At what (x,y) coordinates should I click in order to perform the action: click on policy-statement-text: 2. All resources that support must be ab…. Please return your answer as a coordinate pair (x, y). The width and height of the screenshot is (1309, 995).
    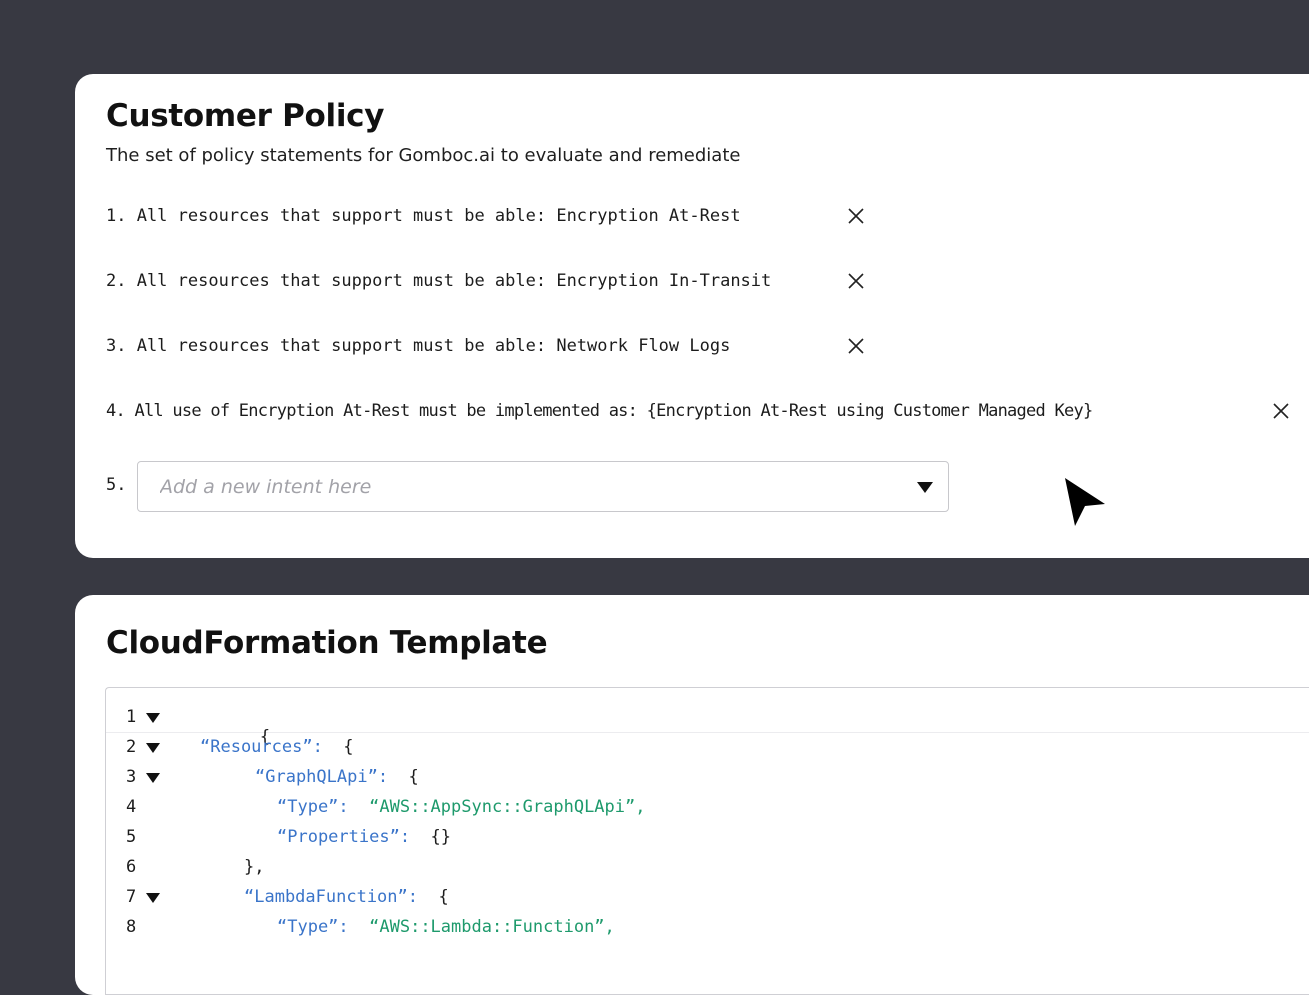
    Looking at the image, I should click on (439, 281).